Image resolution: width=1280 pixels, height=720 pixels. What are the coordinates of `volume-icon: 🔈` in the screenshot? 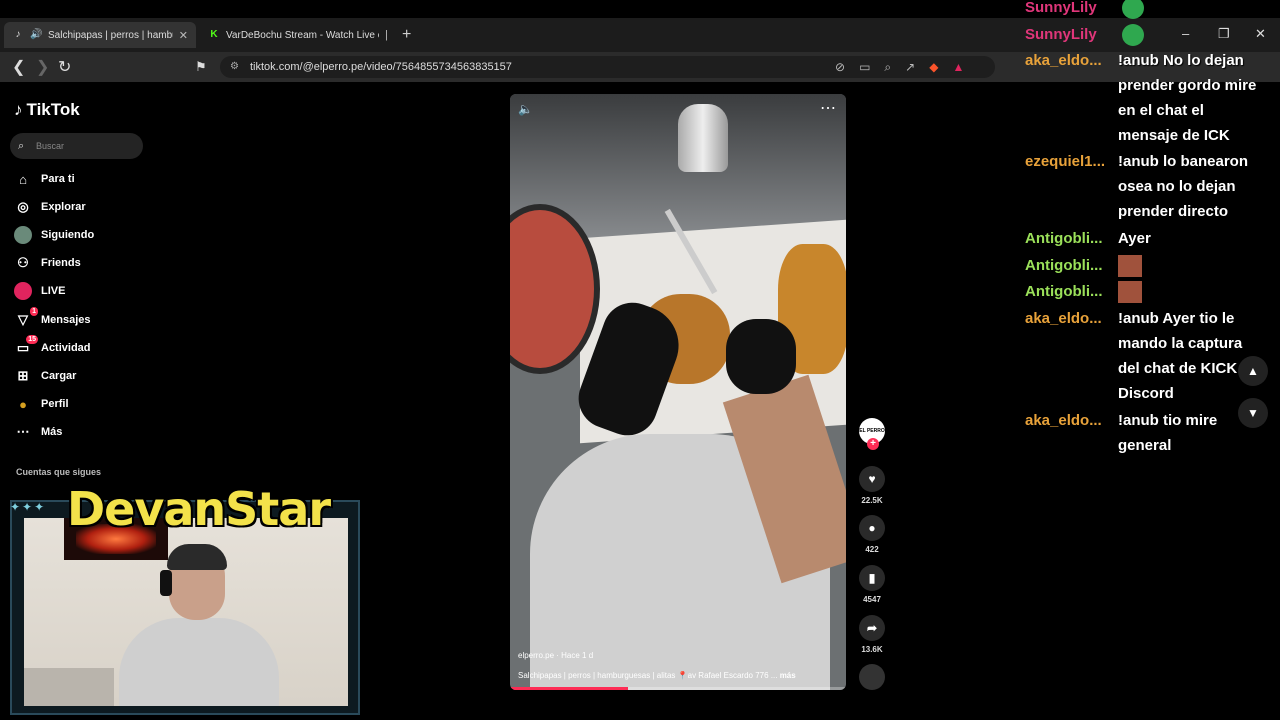 It's located at (525, 109).